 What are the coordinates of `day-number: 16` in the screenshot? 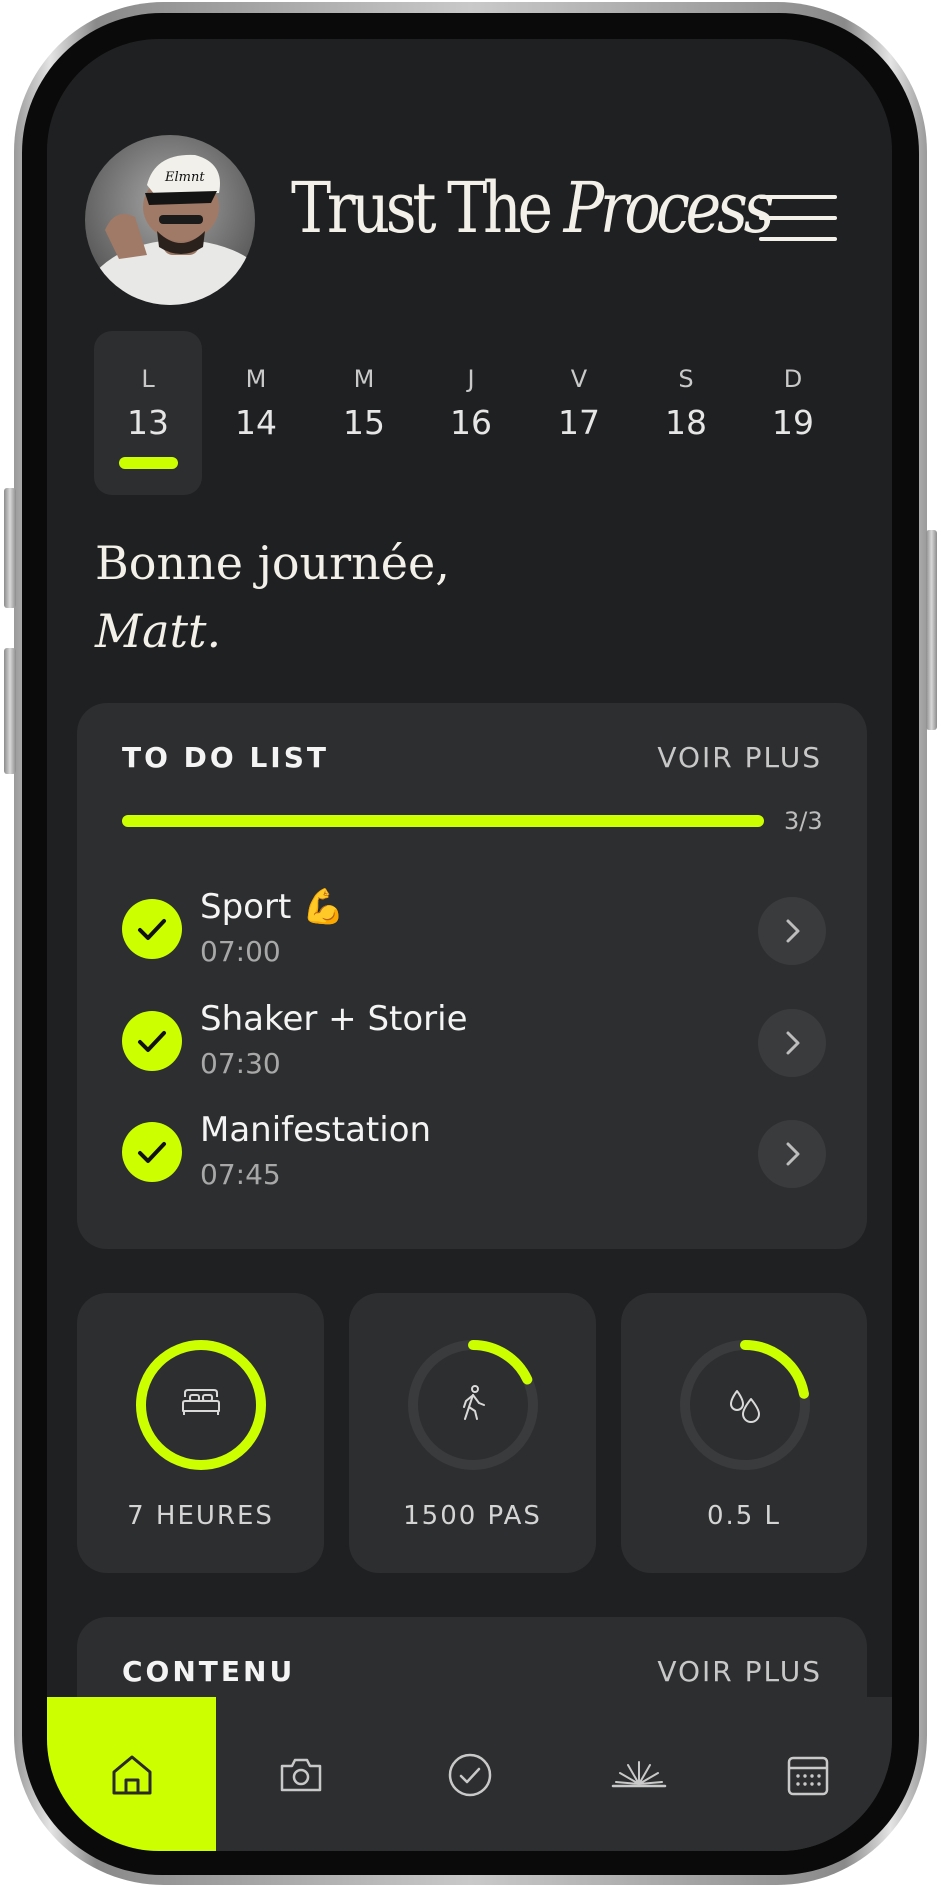 It's located at (471, 422).